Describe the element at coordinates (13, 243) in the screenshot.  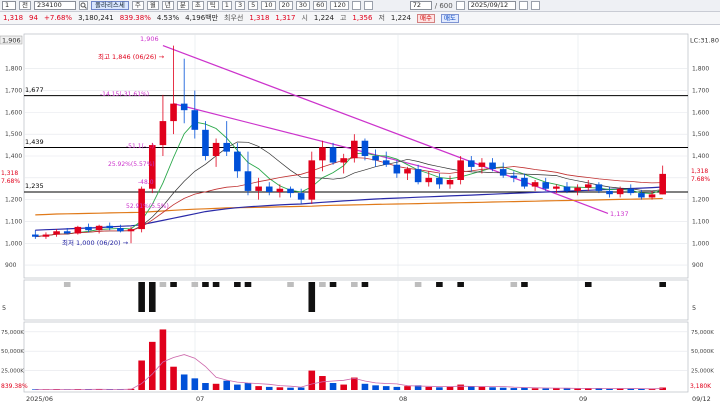
I see `price-tick-left: 1,000` at that location.